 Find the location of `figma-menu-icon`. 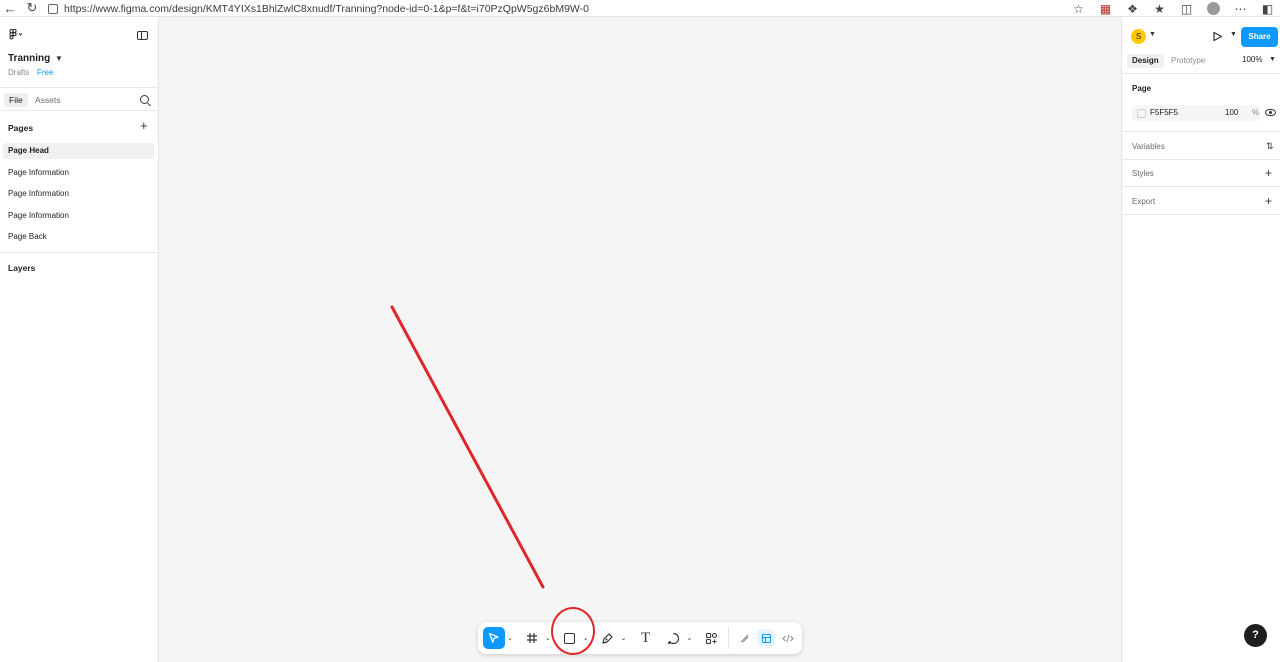

figma-menu-icon is located at coordinates (16, 35).